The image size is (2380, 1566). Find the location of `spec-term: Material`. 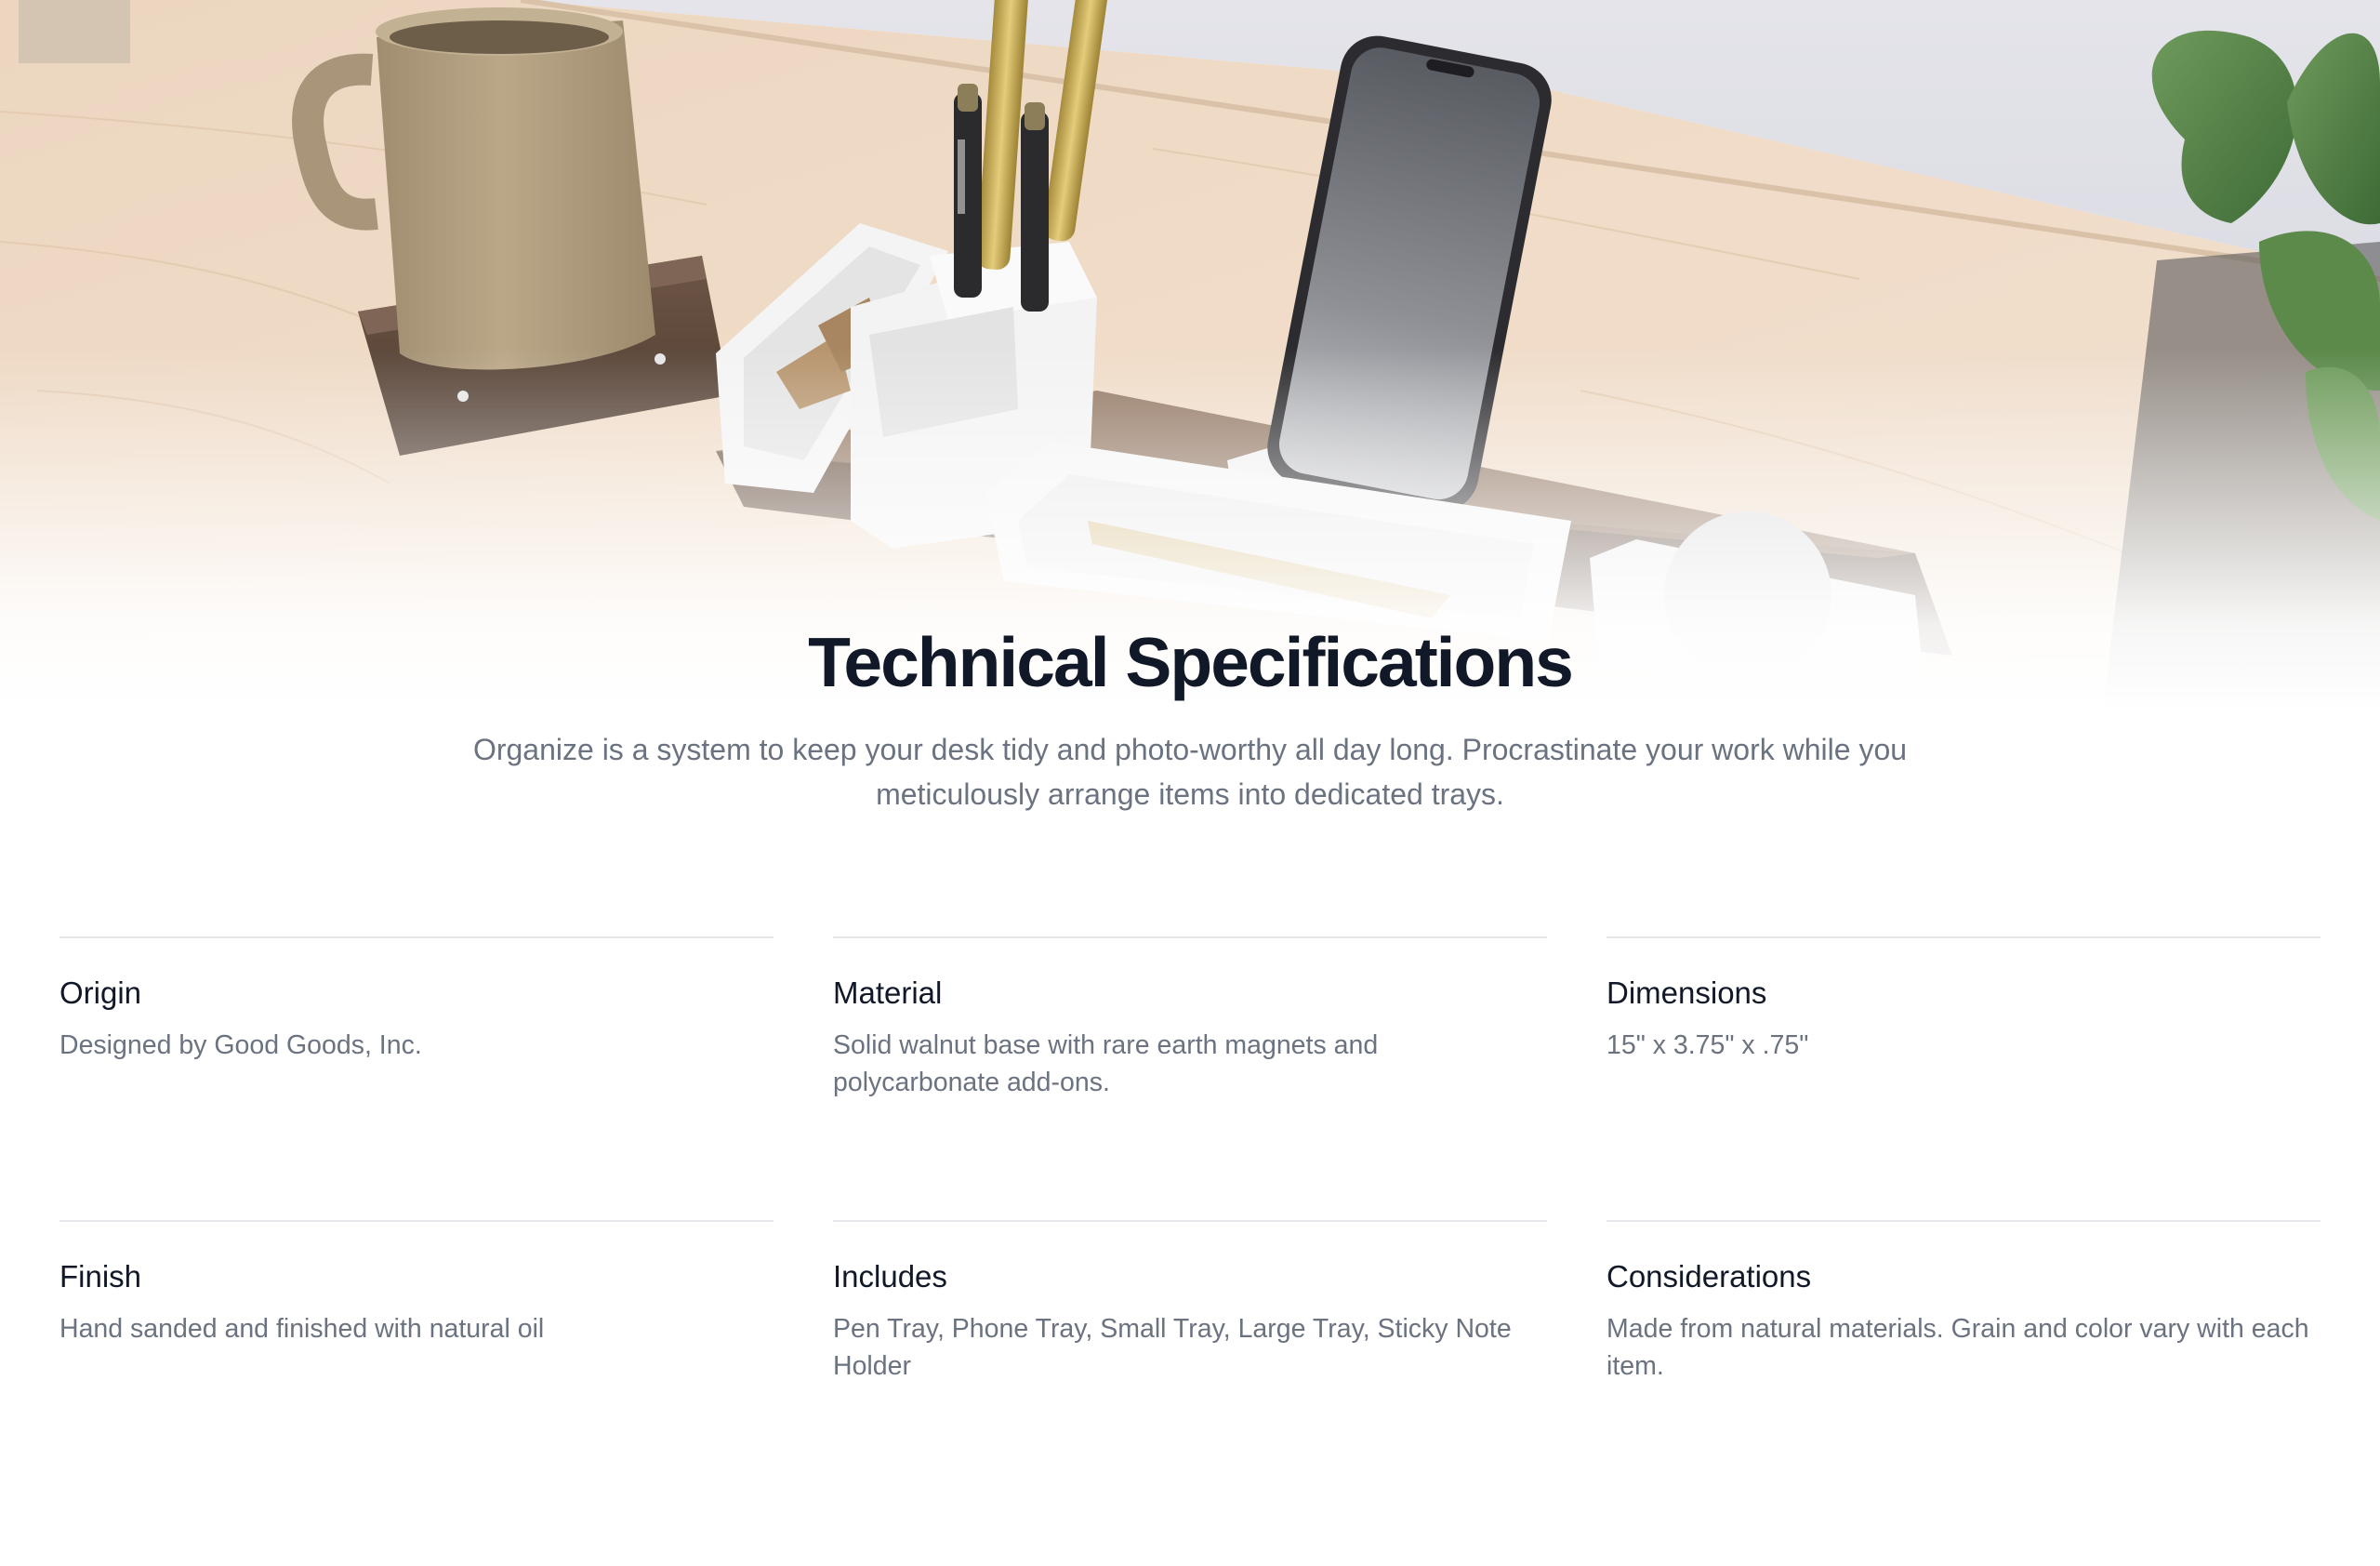

spec-term: Material is located at coordinates (888, 993).